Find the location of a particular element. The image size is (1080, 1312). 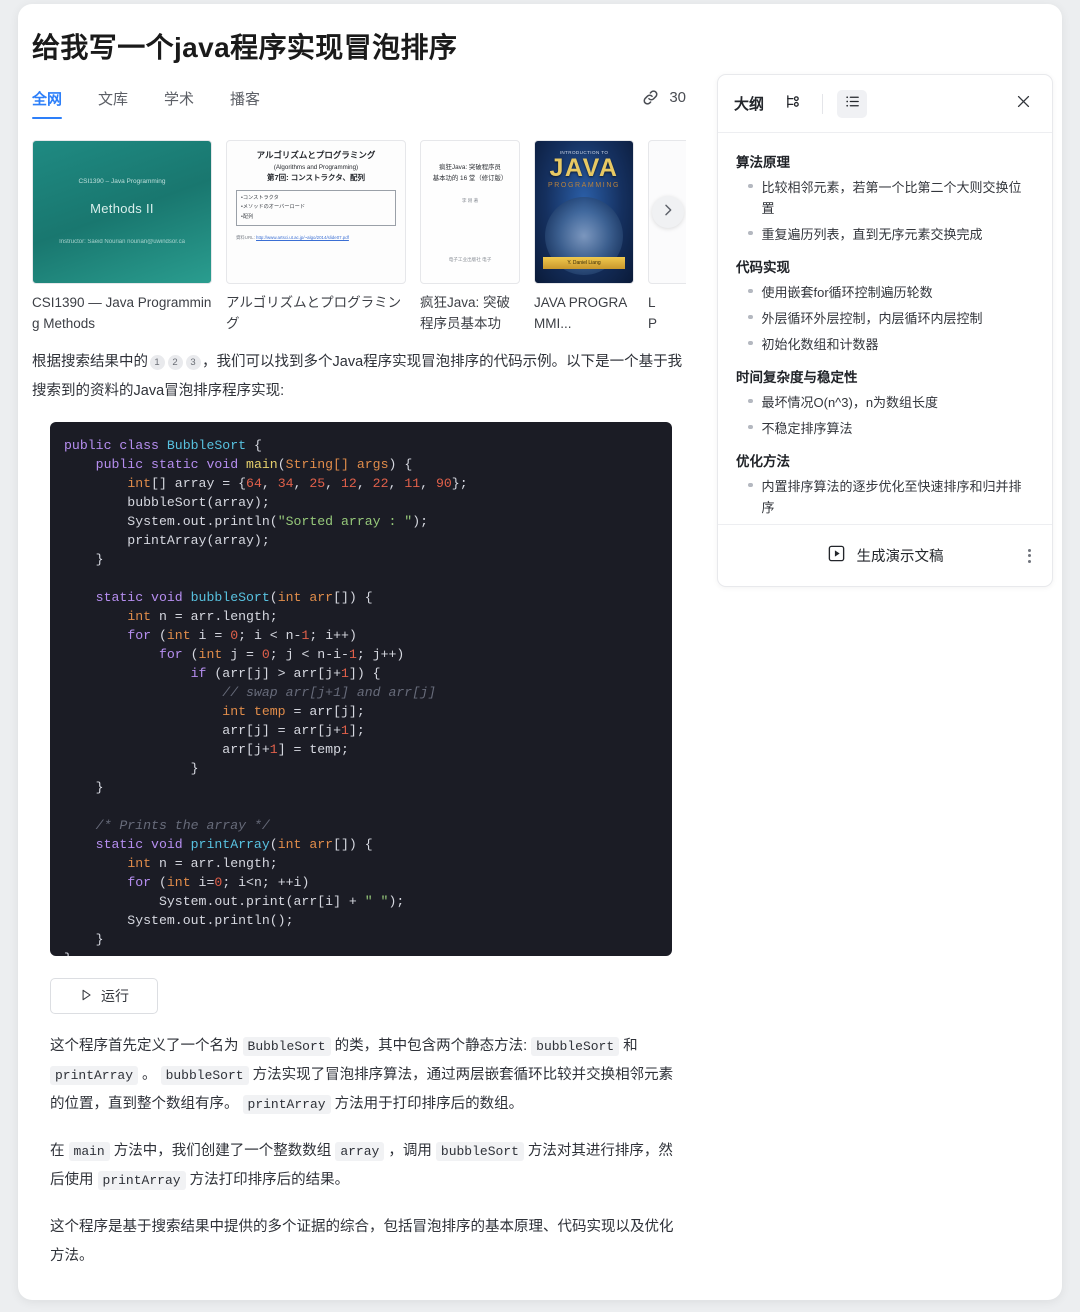

outline-section-heading: 优化方法 is located at coordinates (763, 462).